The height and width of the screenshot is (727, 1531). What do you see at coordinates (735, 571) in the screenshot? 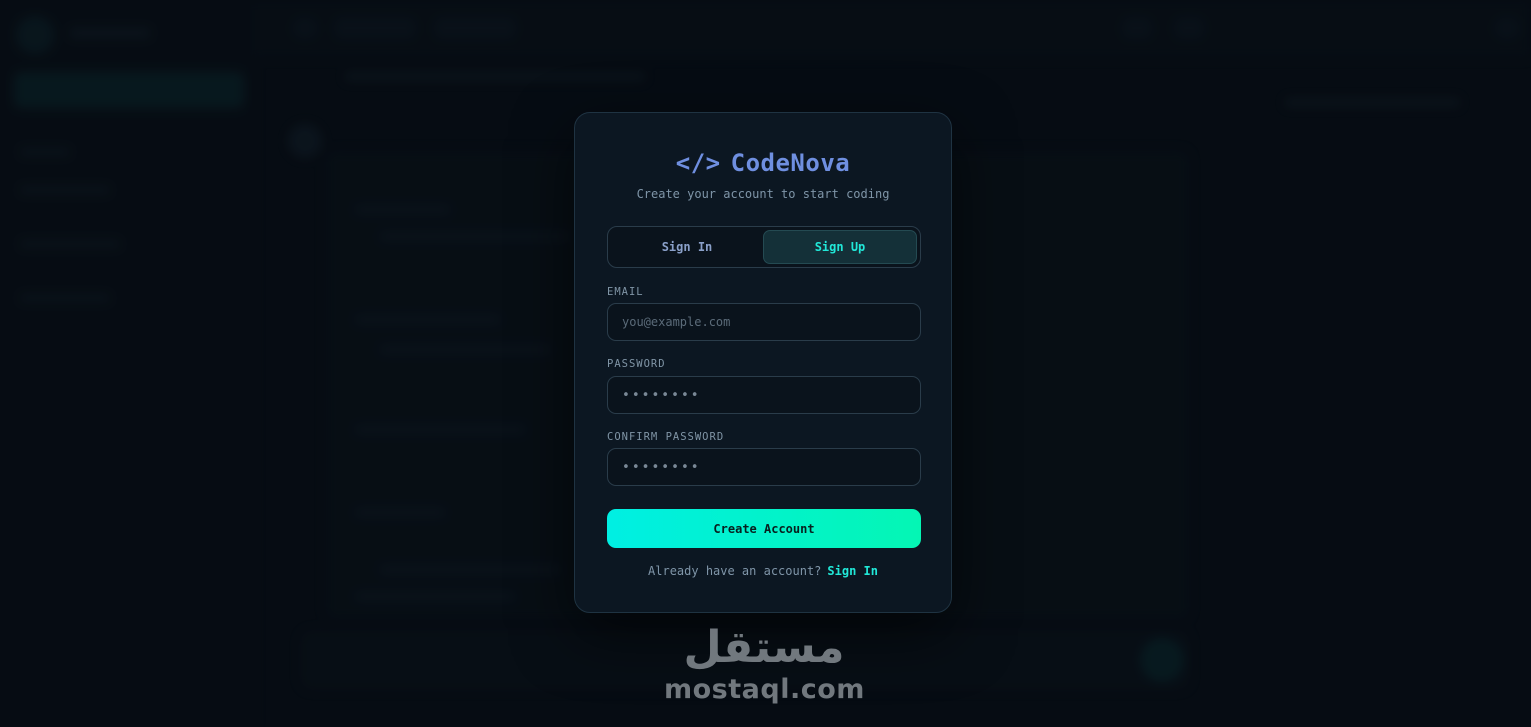
I see `footer-text: Already have an account?` at bounding box center [735, 571].